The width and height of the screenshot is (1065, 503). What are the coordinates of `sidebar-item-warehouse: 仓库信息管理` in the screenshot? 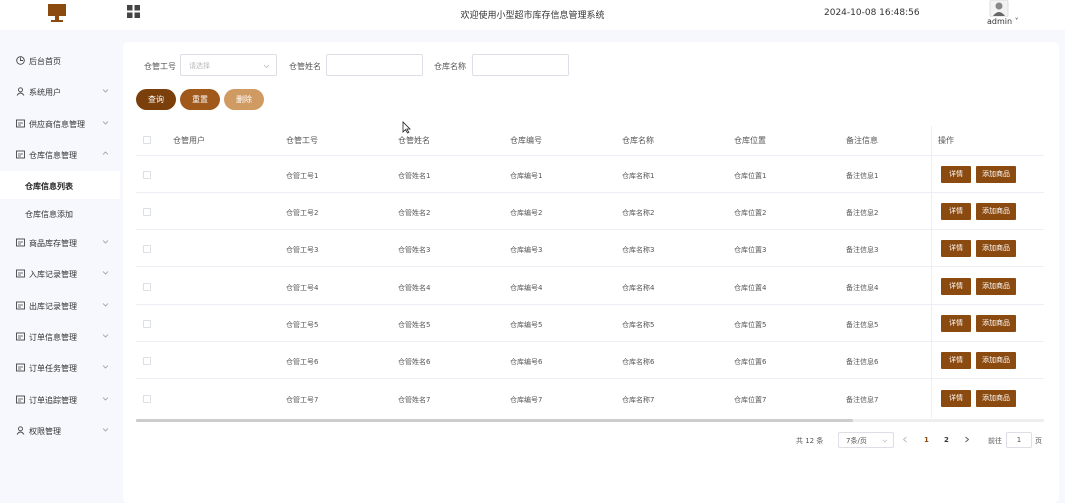 It's located at (60, 154).